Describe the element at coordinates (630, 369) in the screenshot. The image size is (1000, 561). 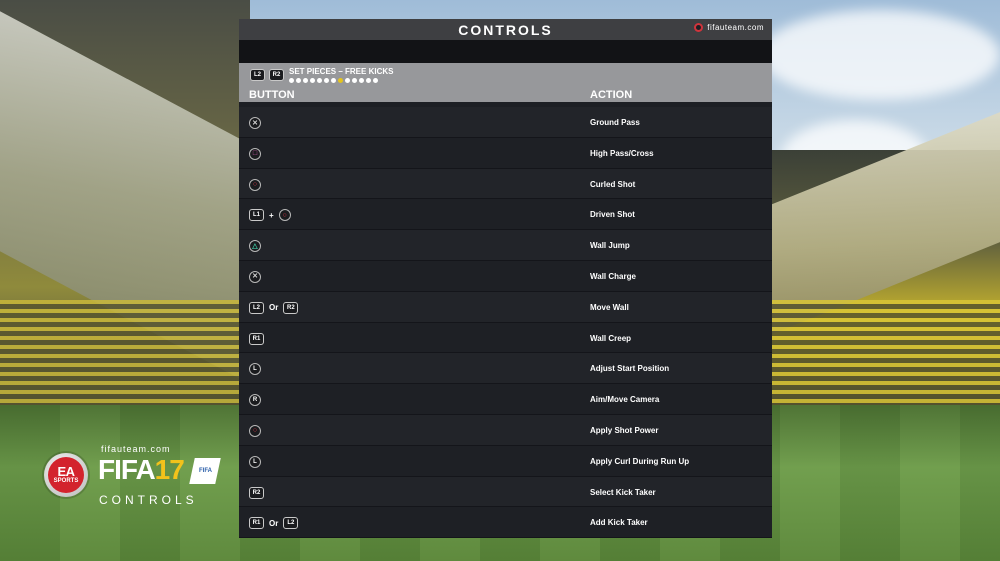
I see `action-label: Adjust Start Position` at that location.